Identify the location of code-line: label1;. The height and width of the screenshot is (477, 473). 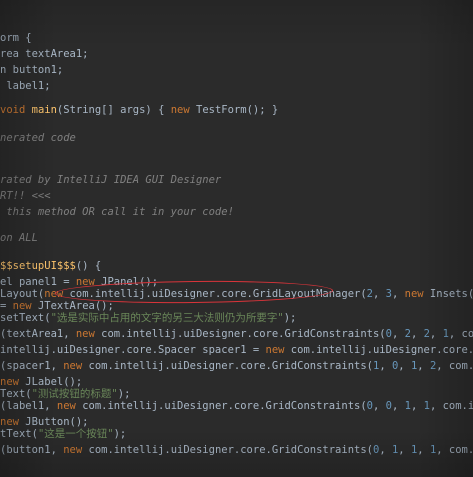
(236, 86).